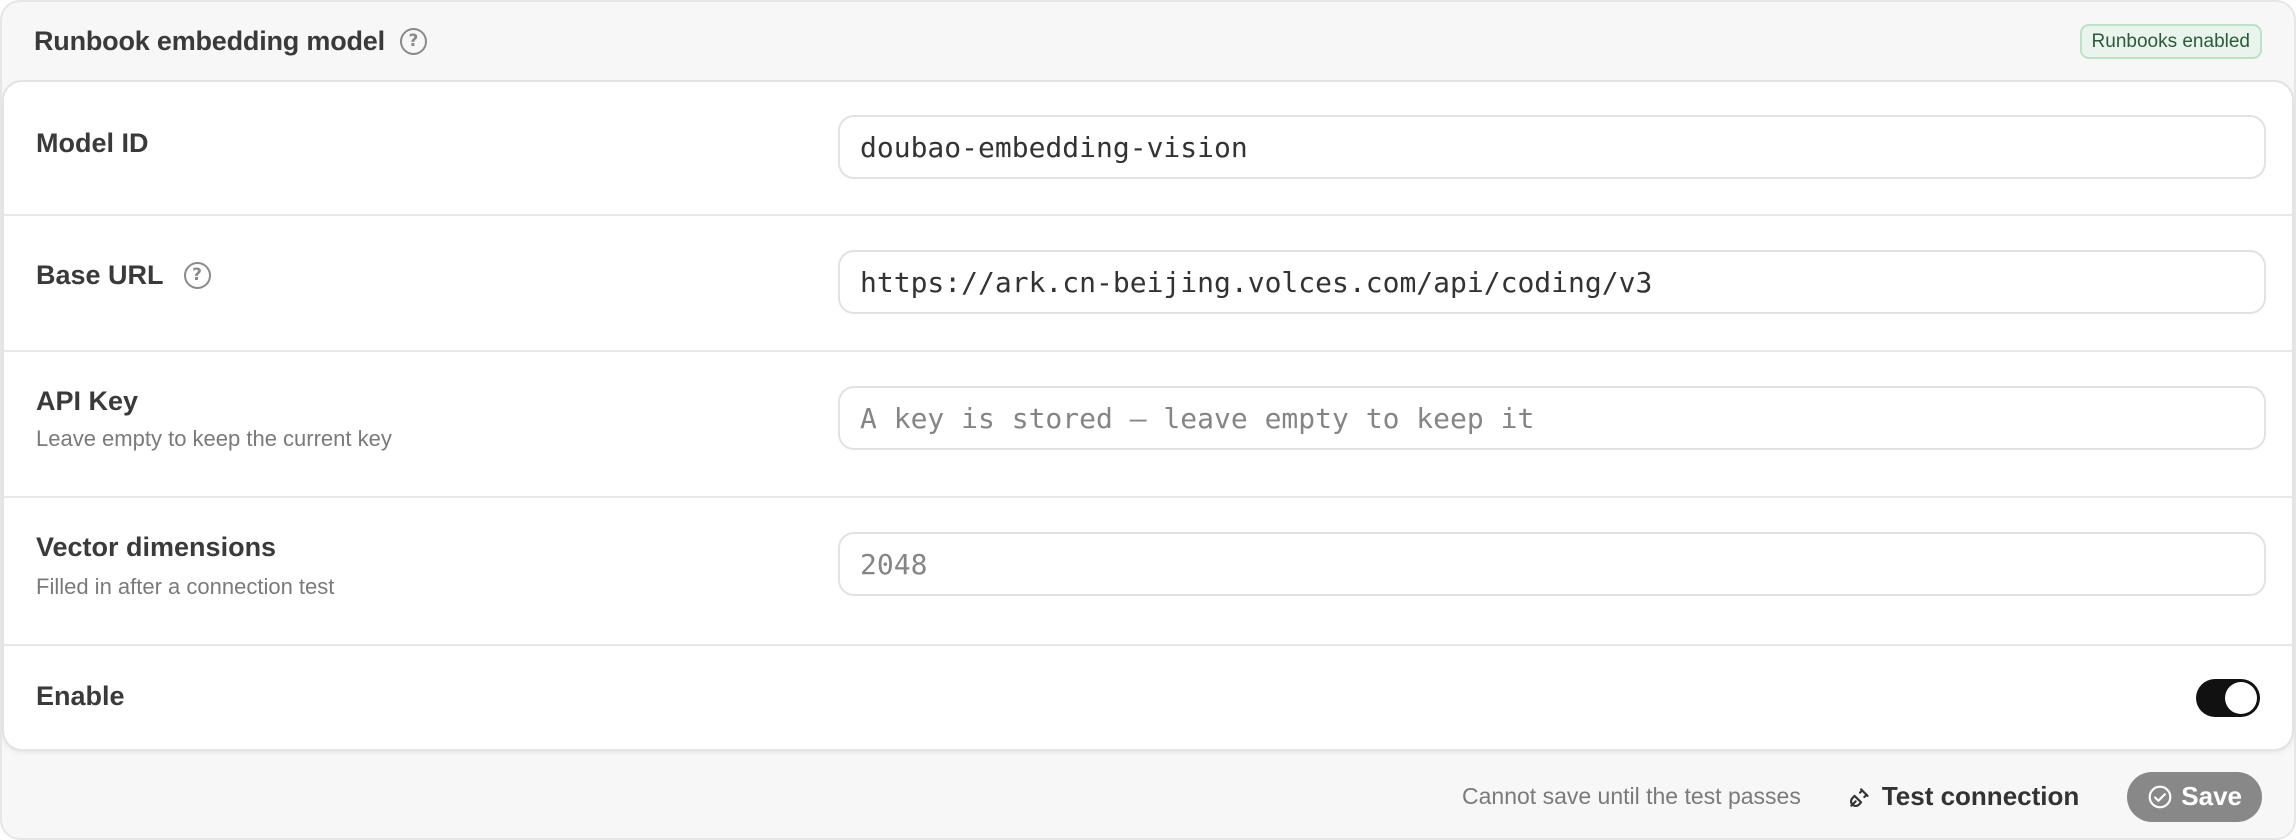 This screenshot has height=840, width=2296. I want to click on base-url-label-group: Base URL ?, so click(123, 275).